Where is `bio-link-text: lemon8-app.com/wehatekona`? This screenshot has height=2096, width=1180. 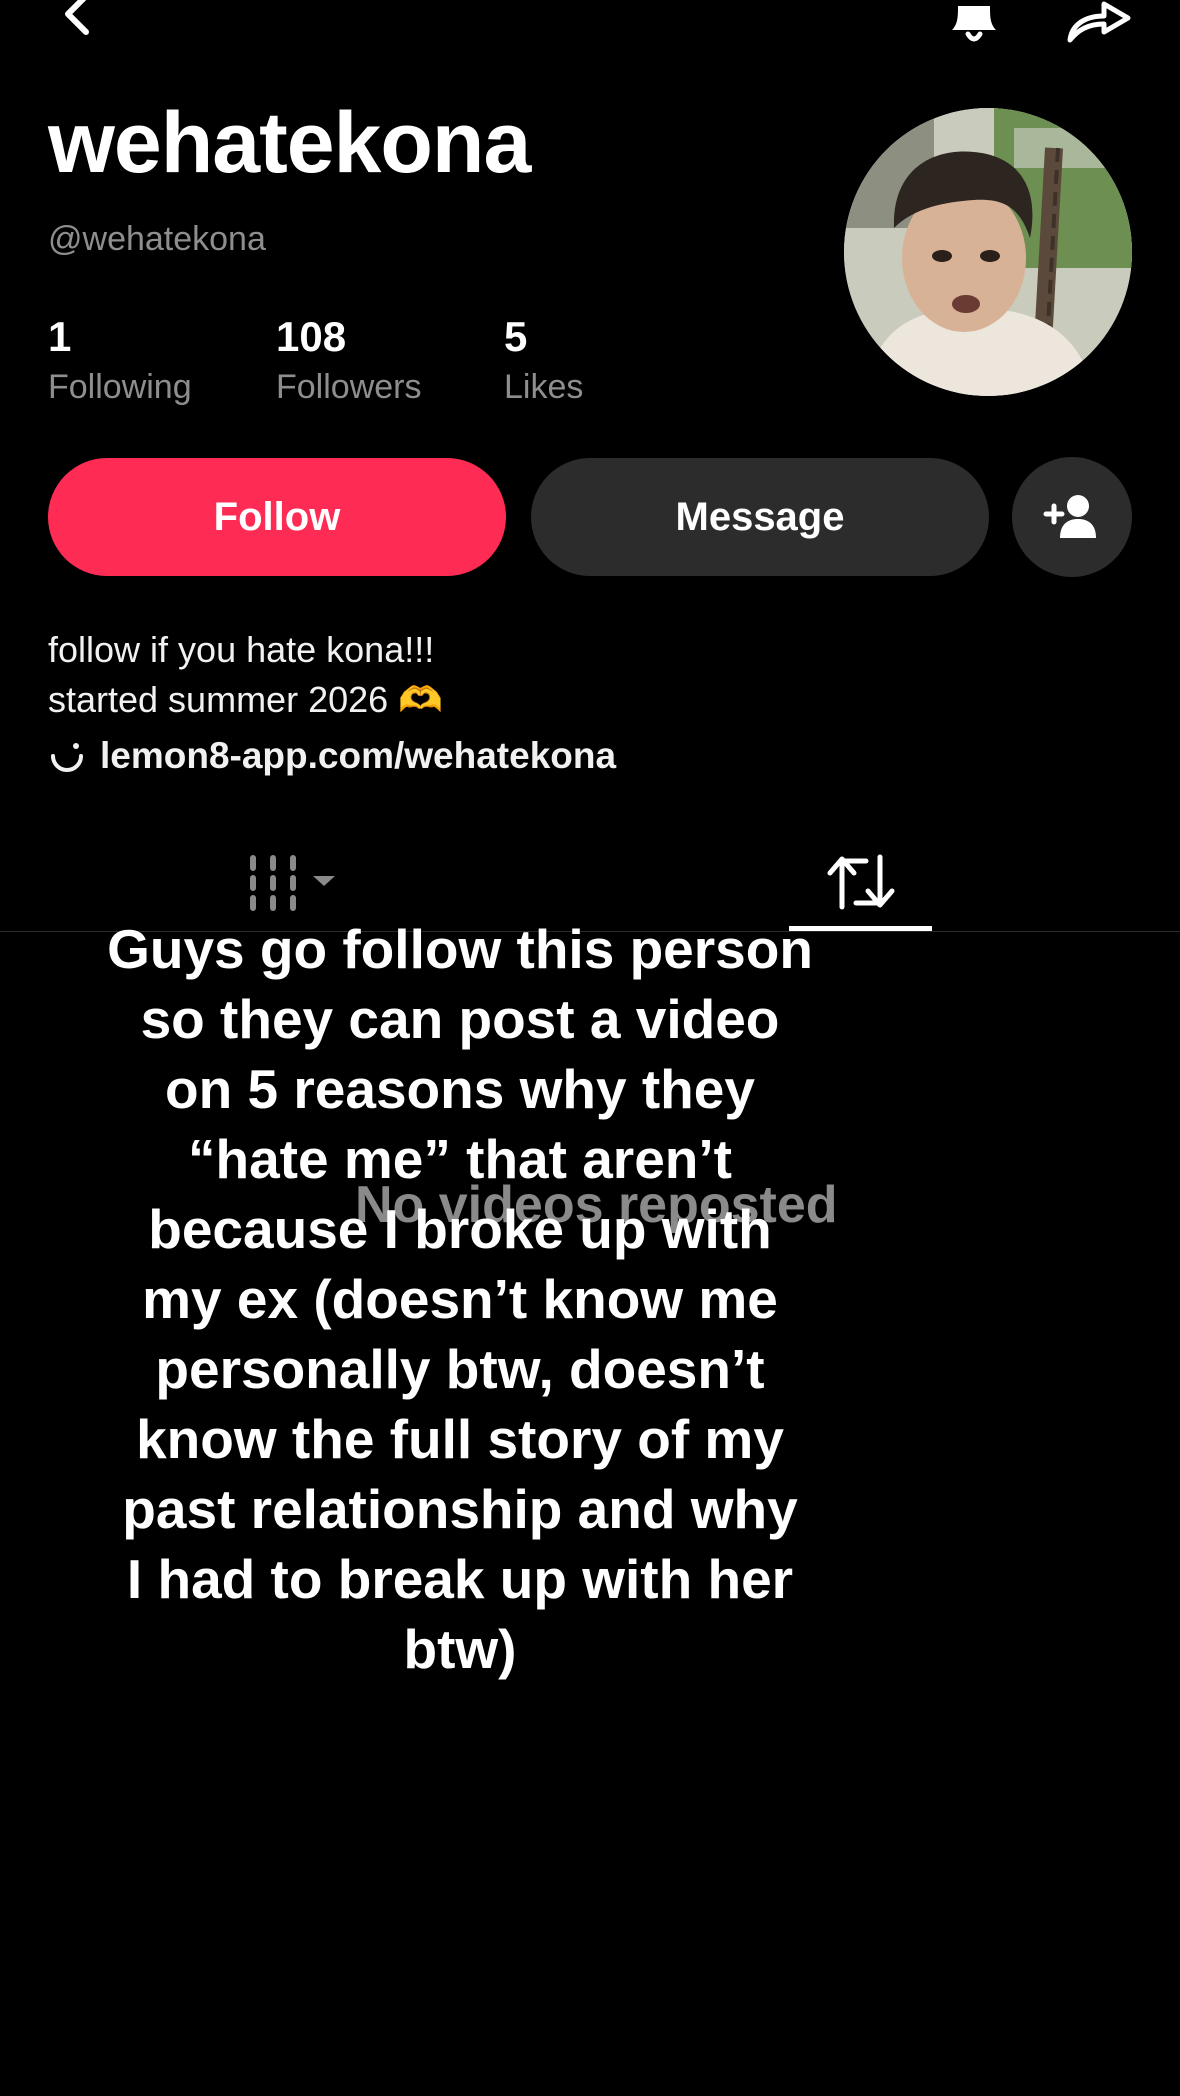
bio-link-text: lemon8-app.com/wehatekona is located at coordinates (358, 755).